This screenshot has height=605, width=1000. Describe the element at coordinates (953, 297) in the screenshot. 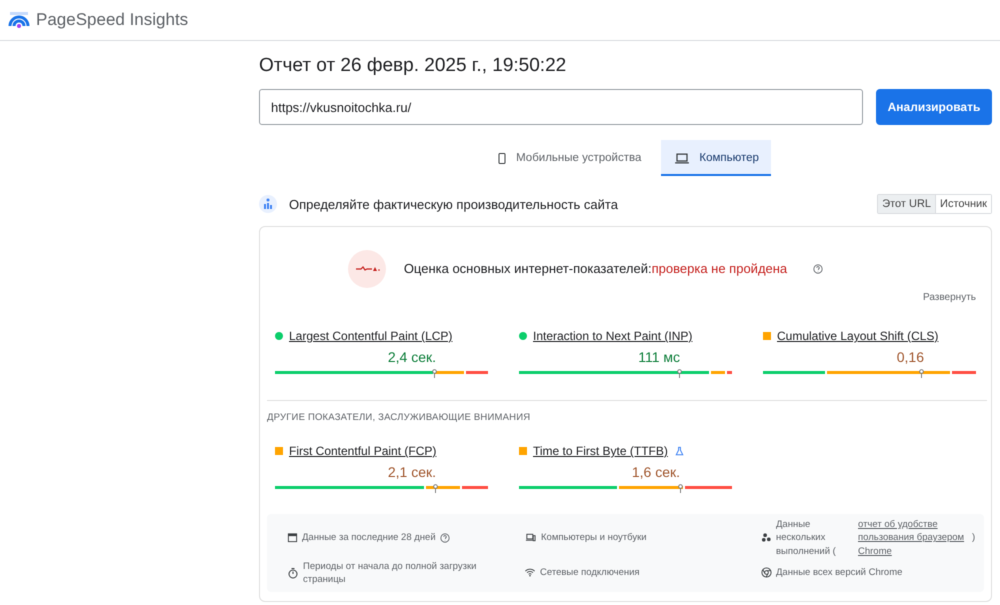

I see `expand-button: Развернуть` at that location.